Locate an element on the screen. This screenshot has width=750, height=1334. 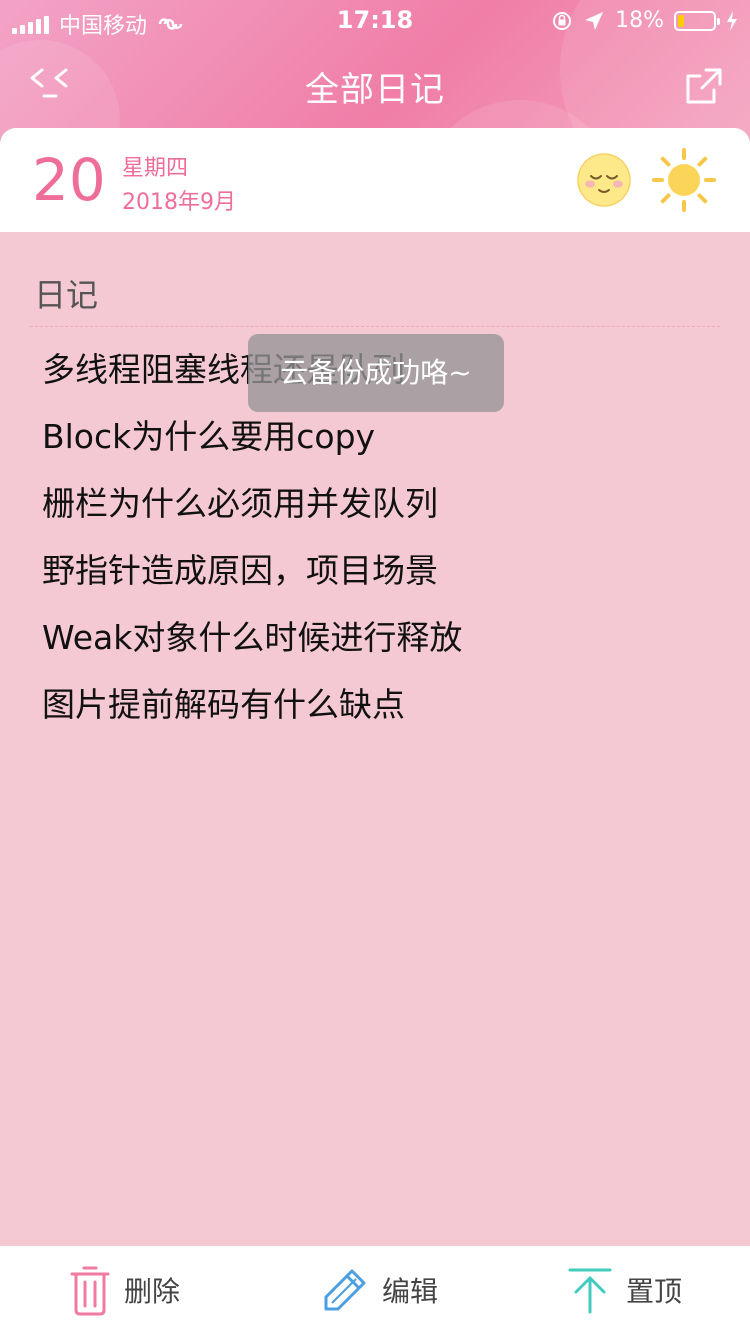
pin-label: 置顶 is located at coordinates (654, 1291).